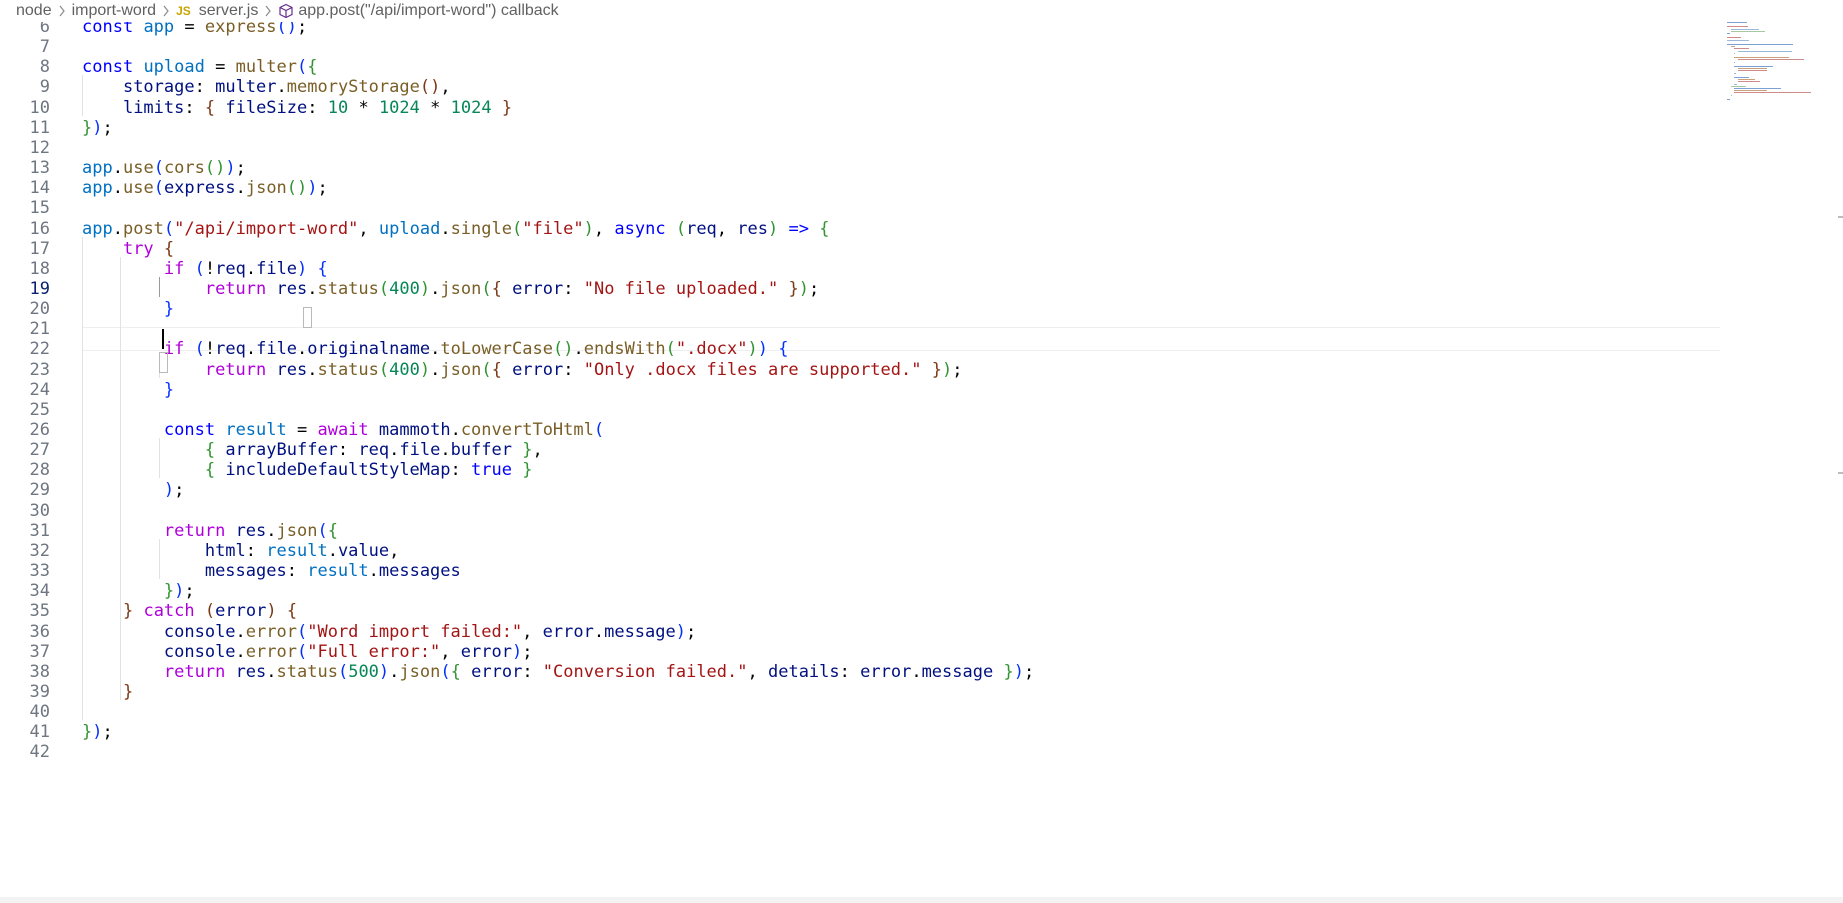 This screenshot has height=903, width=1843. Describe the element at coordinates (860, 752) in the screenshot. I see `code-line: 42` at that location.